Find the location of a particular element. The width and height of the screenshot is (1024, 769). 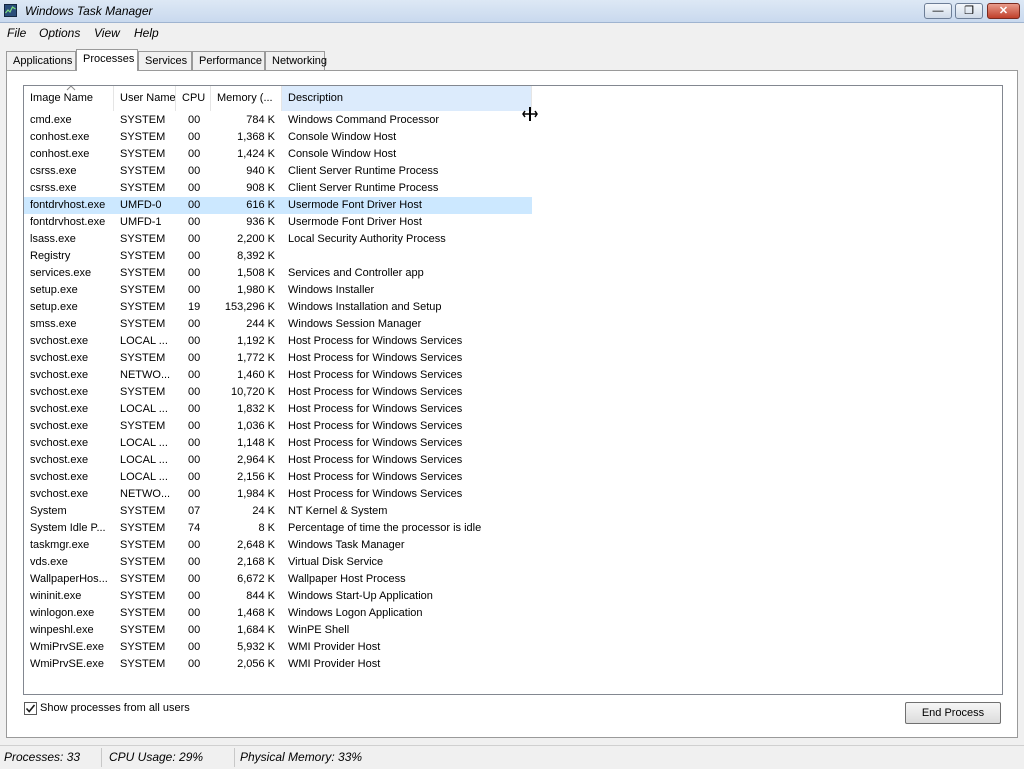

column-header-user-name: User Name is located at coordinates (145, 98).